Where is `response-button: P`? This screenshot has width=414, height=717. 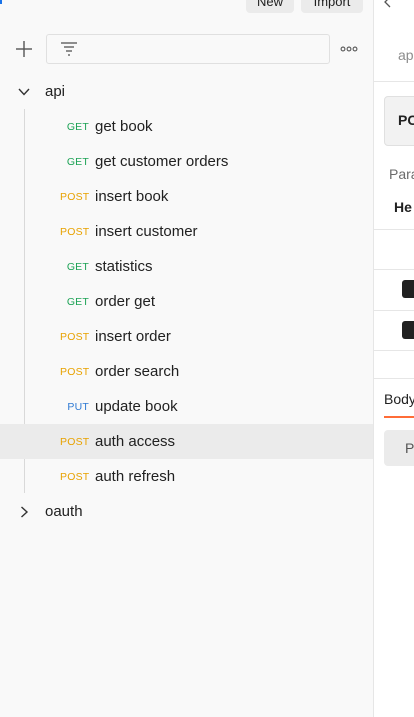
response-button: P is located at coordinates (399, 448).